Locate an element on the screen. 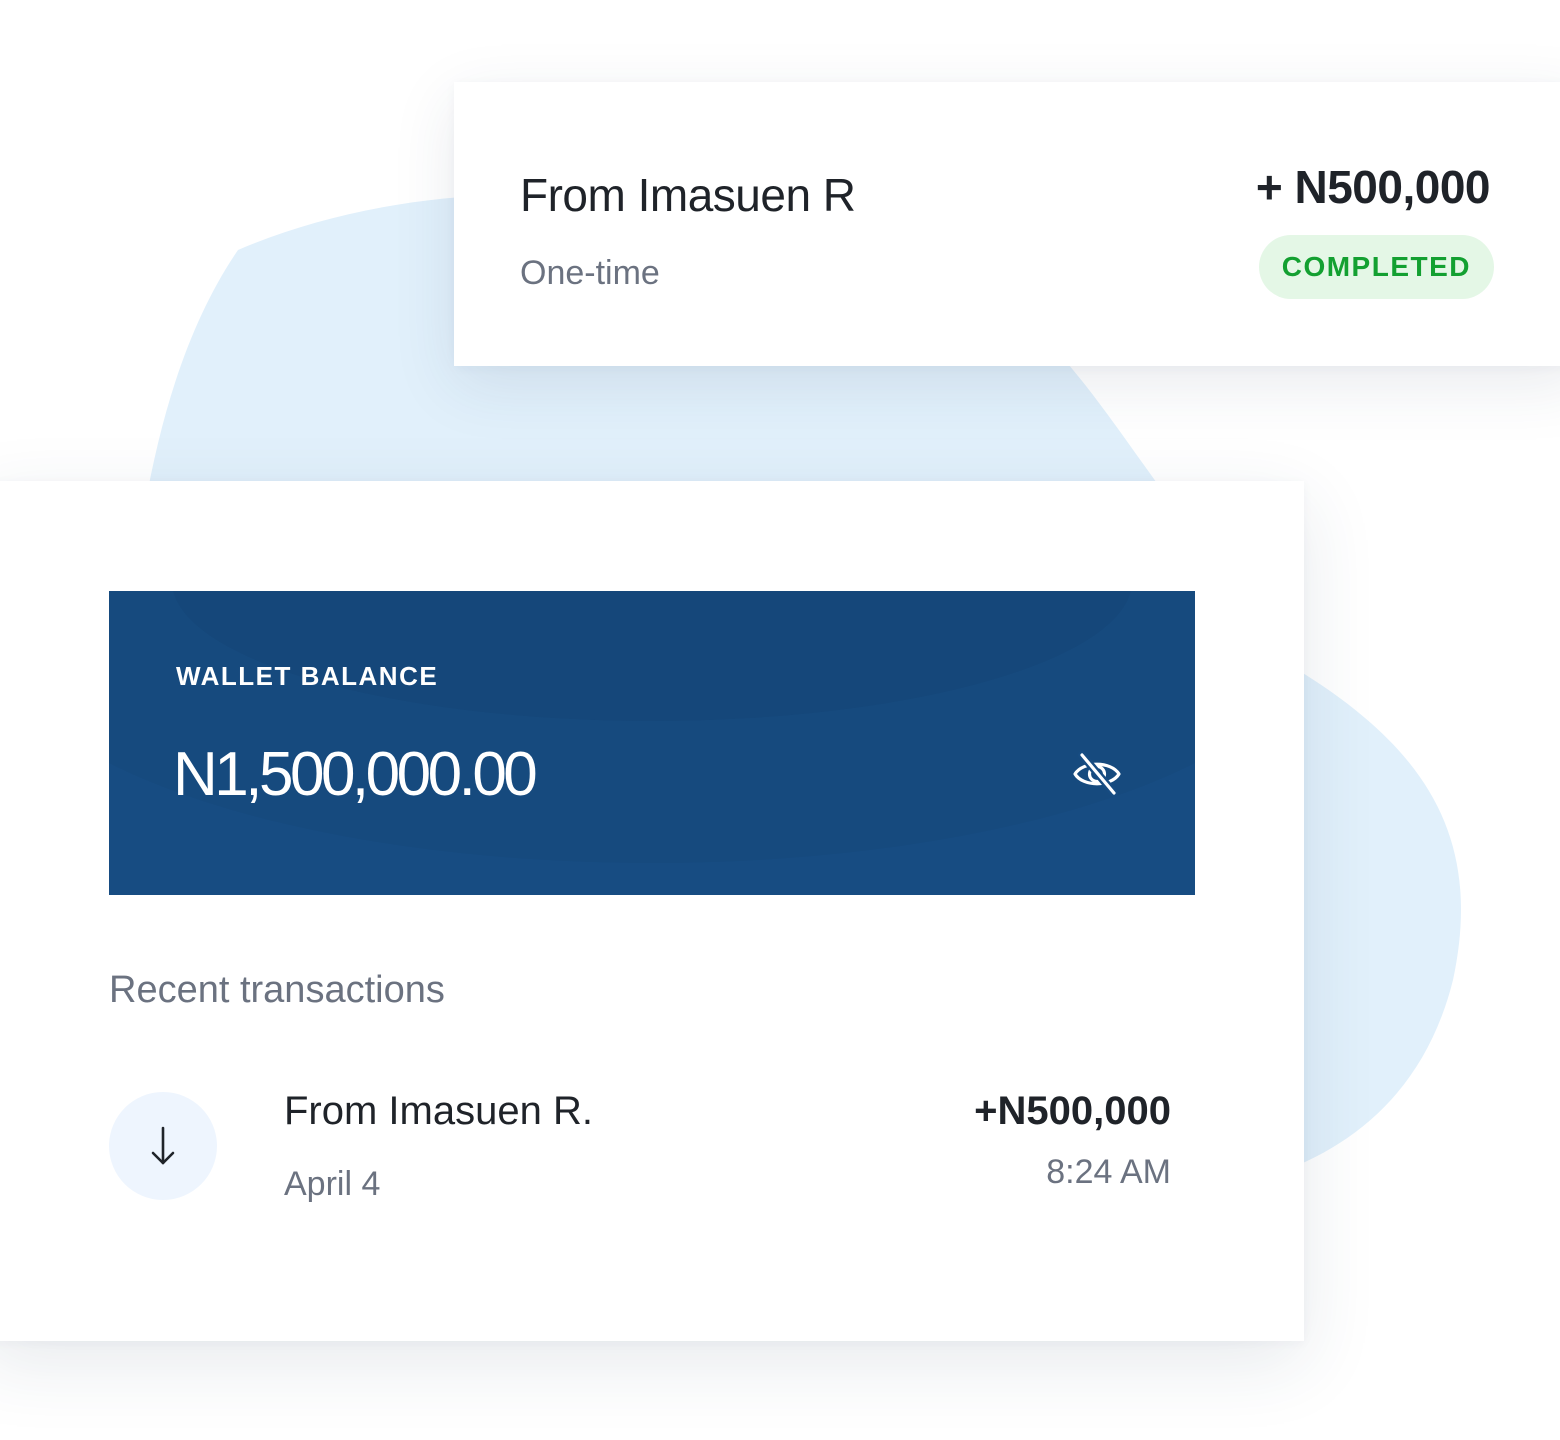  status-badge: COMPLETED is located at coordinates (1376, 267).